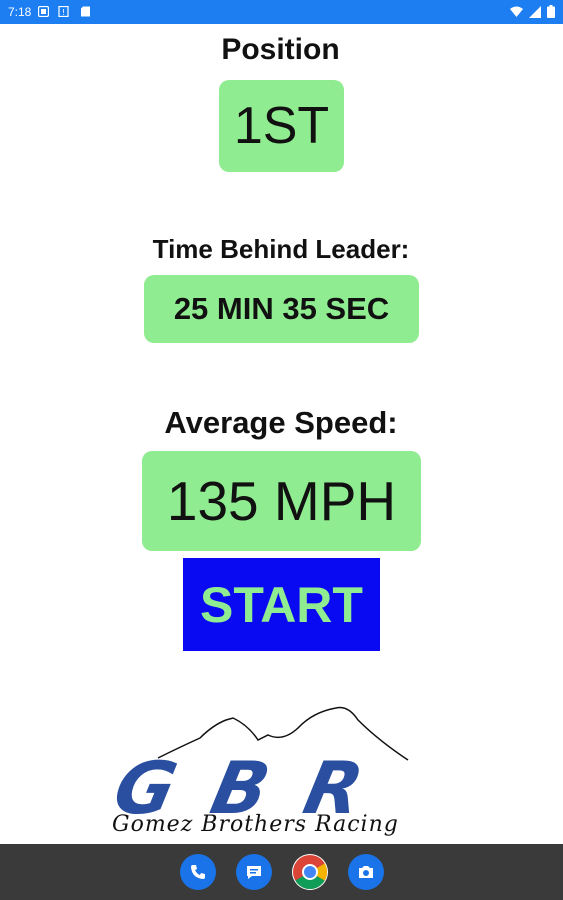 Image resolution: width=563 pixels, height=900 pixels. I want to click on status-time: 7:18, so click(20, 12).